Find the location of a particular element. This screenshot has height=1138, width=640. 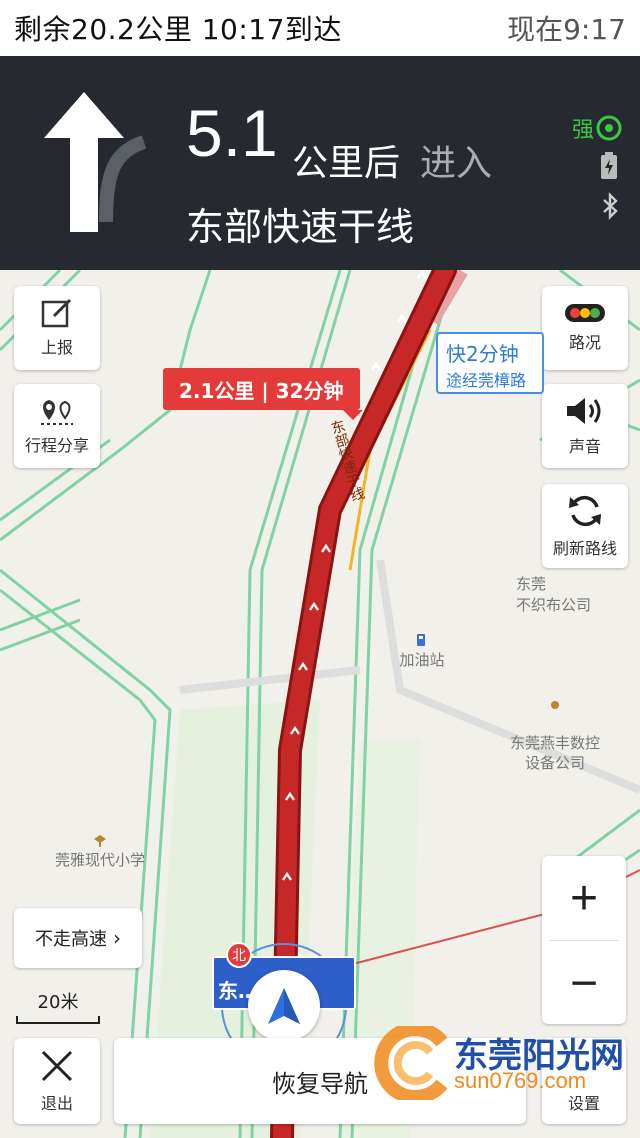

current-time: 现在9:17 is located at coordinates (566, 29).